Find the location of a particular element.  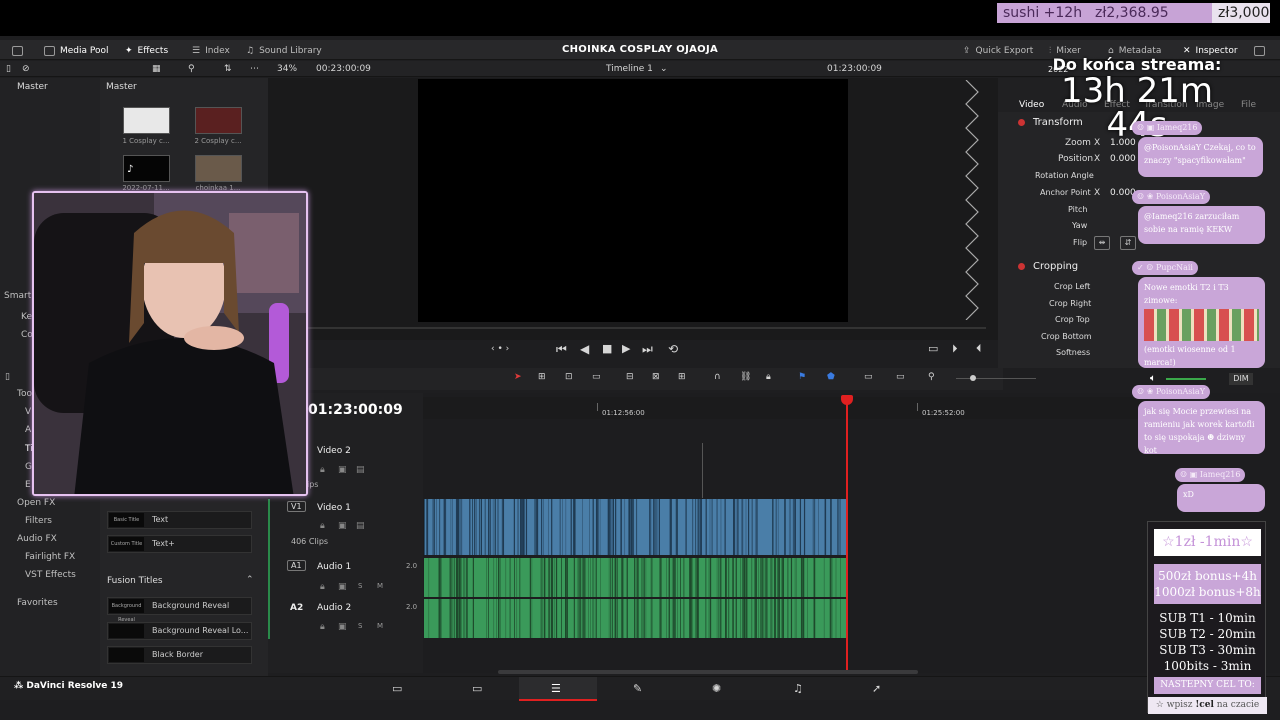

timeline-scrollbar is located at coordinates (708, 672).